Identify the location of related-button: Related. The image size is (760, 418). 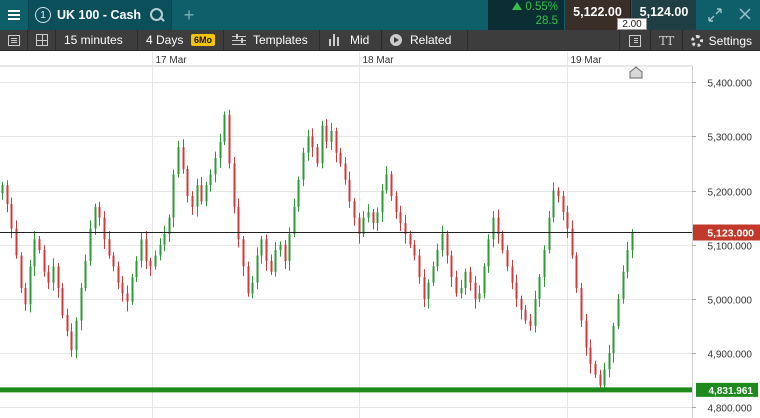
(425, 40).